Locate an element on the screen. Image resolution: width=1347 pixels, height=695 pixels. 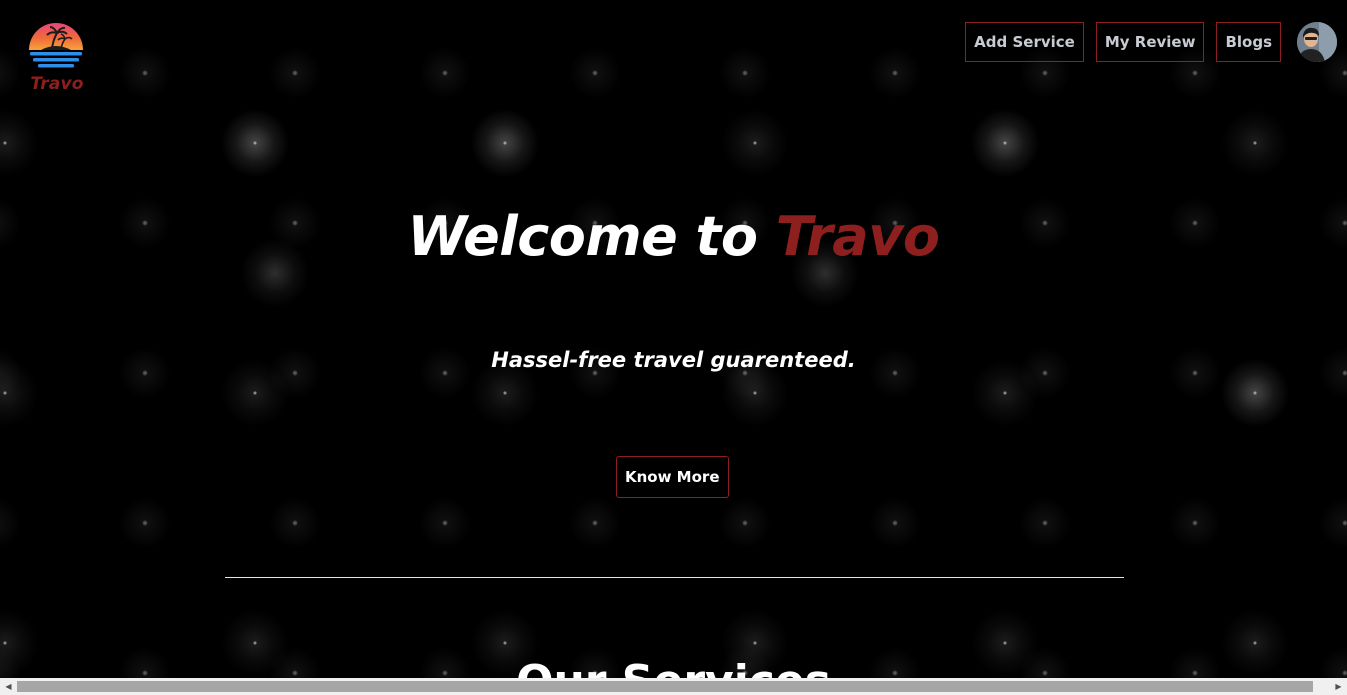
add-service-button: Add Service is located at coordinates (1024, 42).